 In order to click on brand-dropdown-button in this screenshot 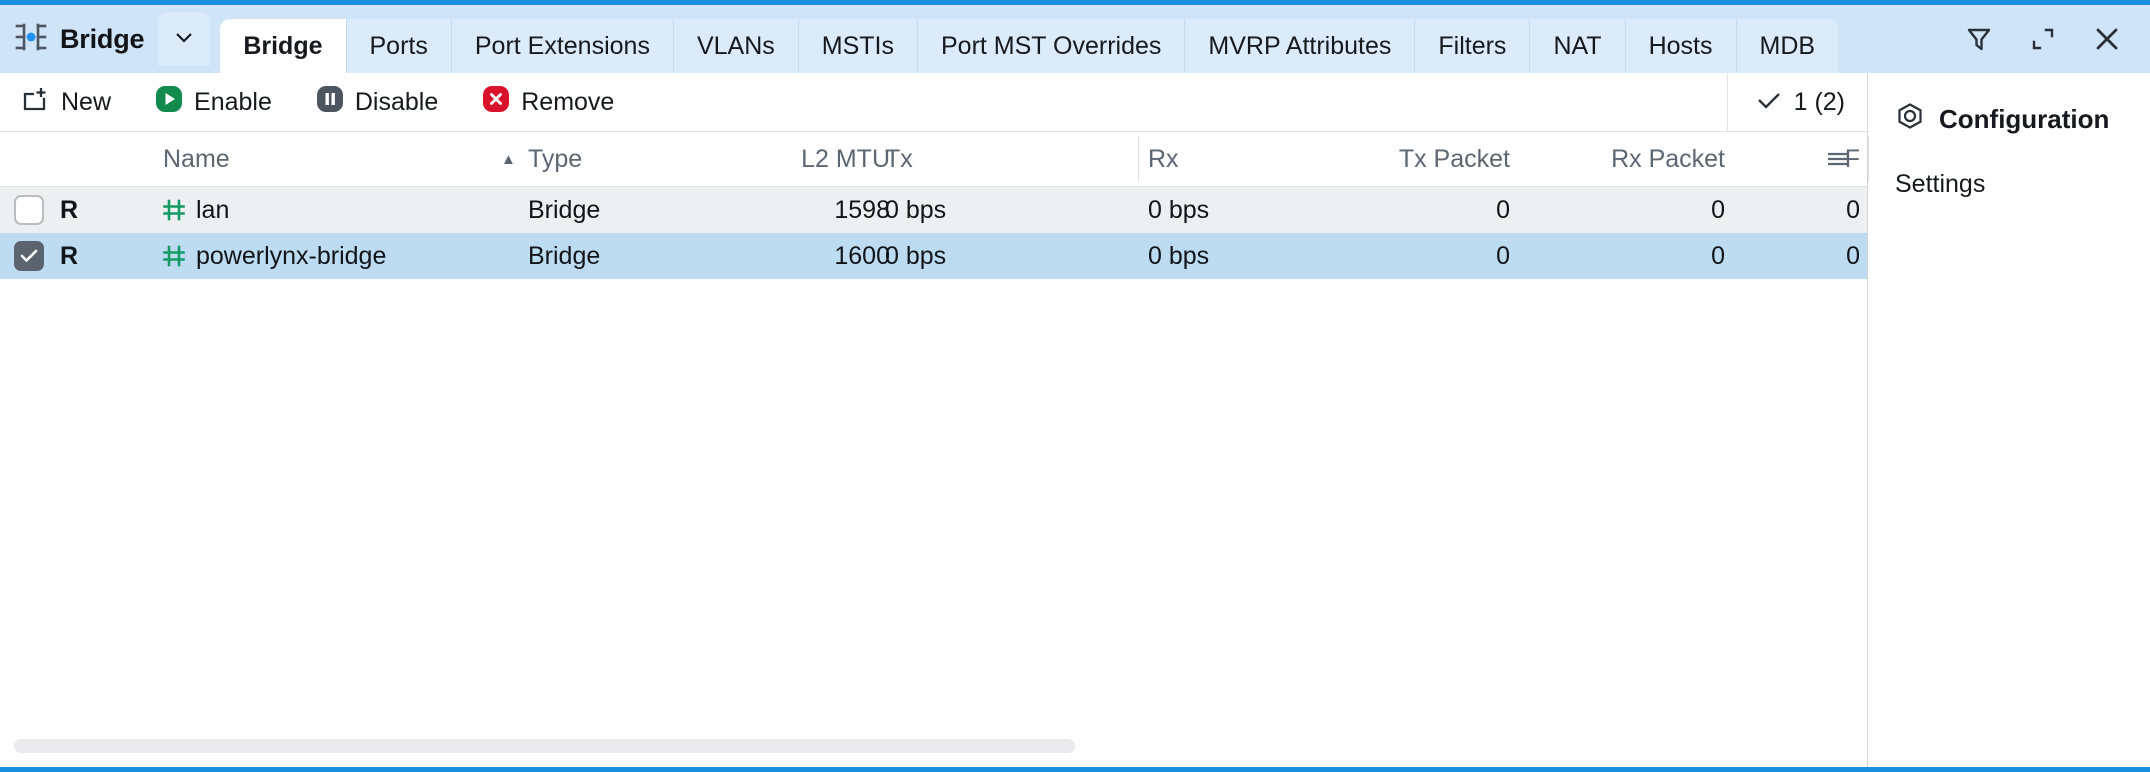, I will do `click(184, 39)`.